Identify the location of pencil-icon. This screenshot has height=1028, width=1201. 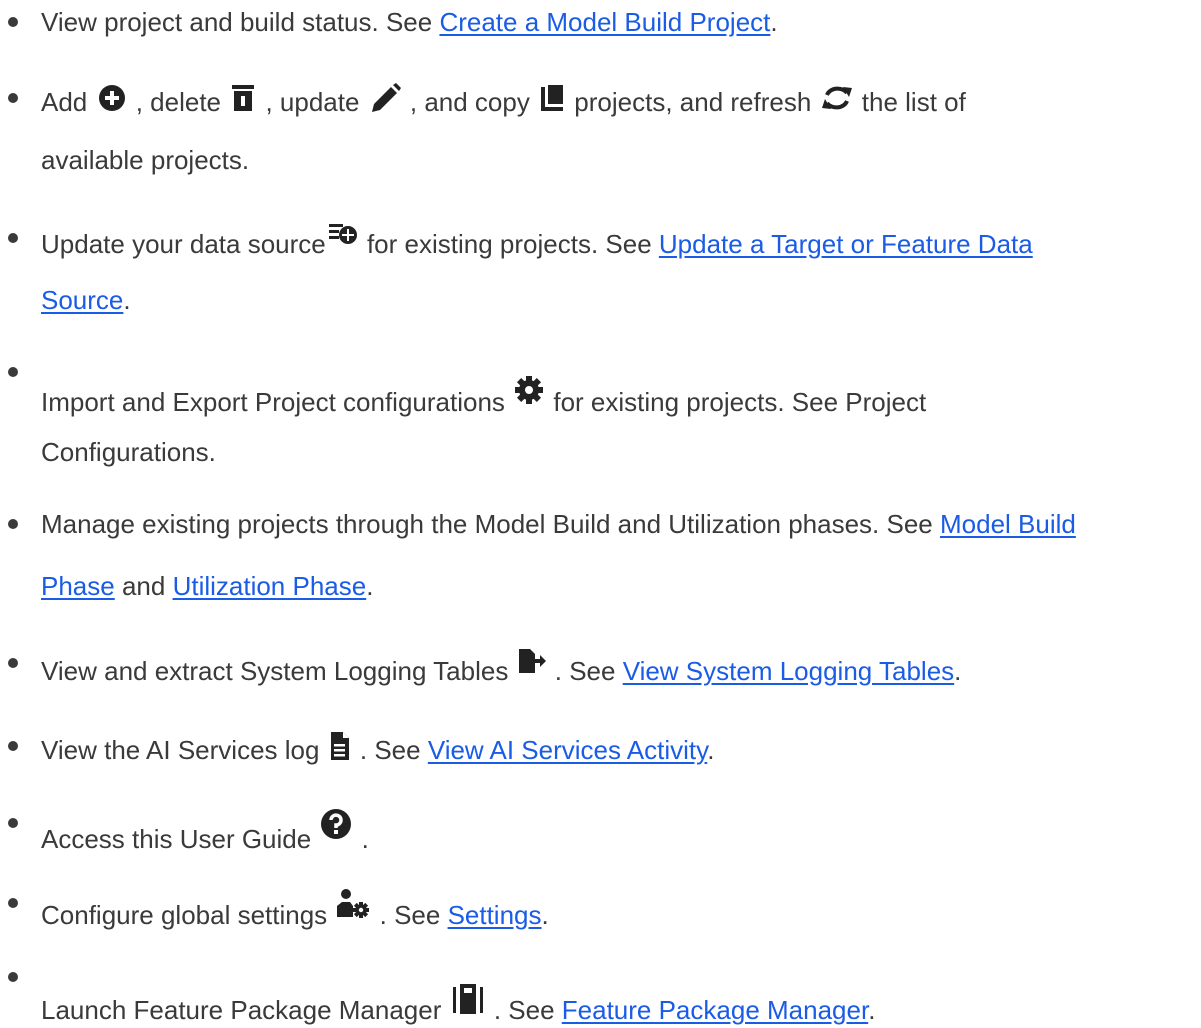
(385, 98).